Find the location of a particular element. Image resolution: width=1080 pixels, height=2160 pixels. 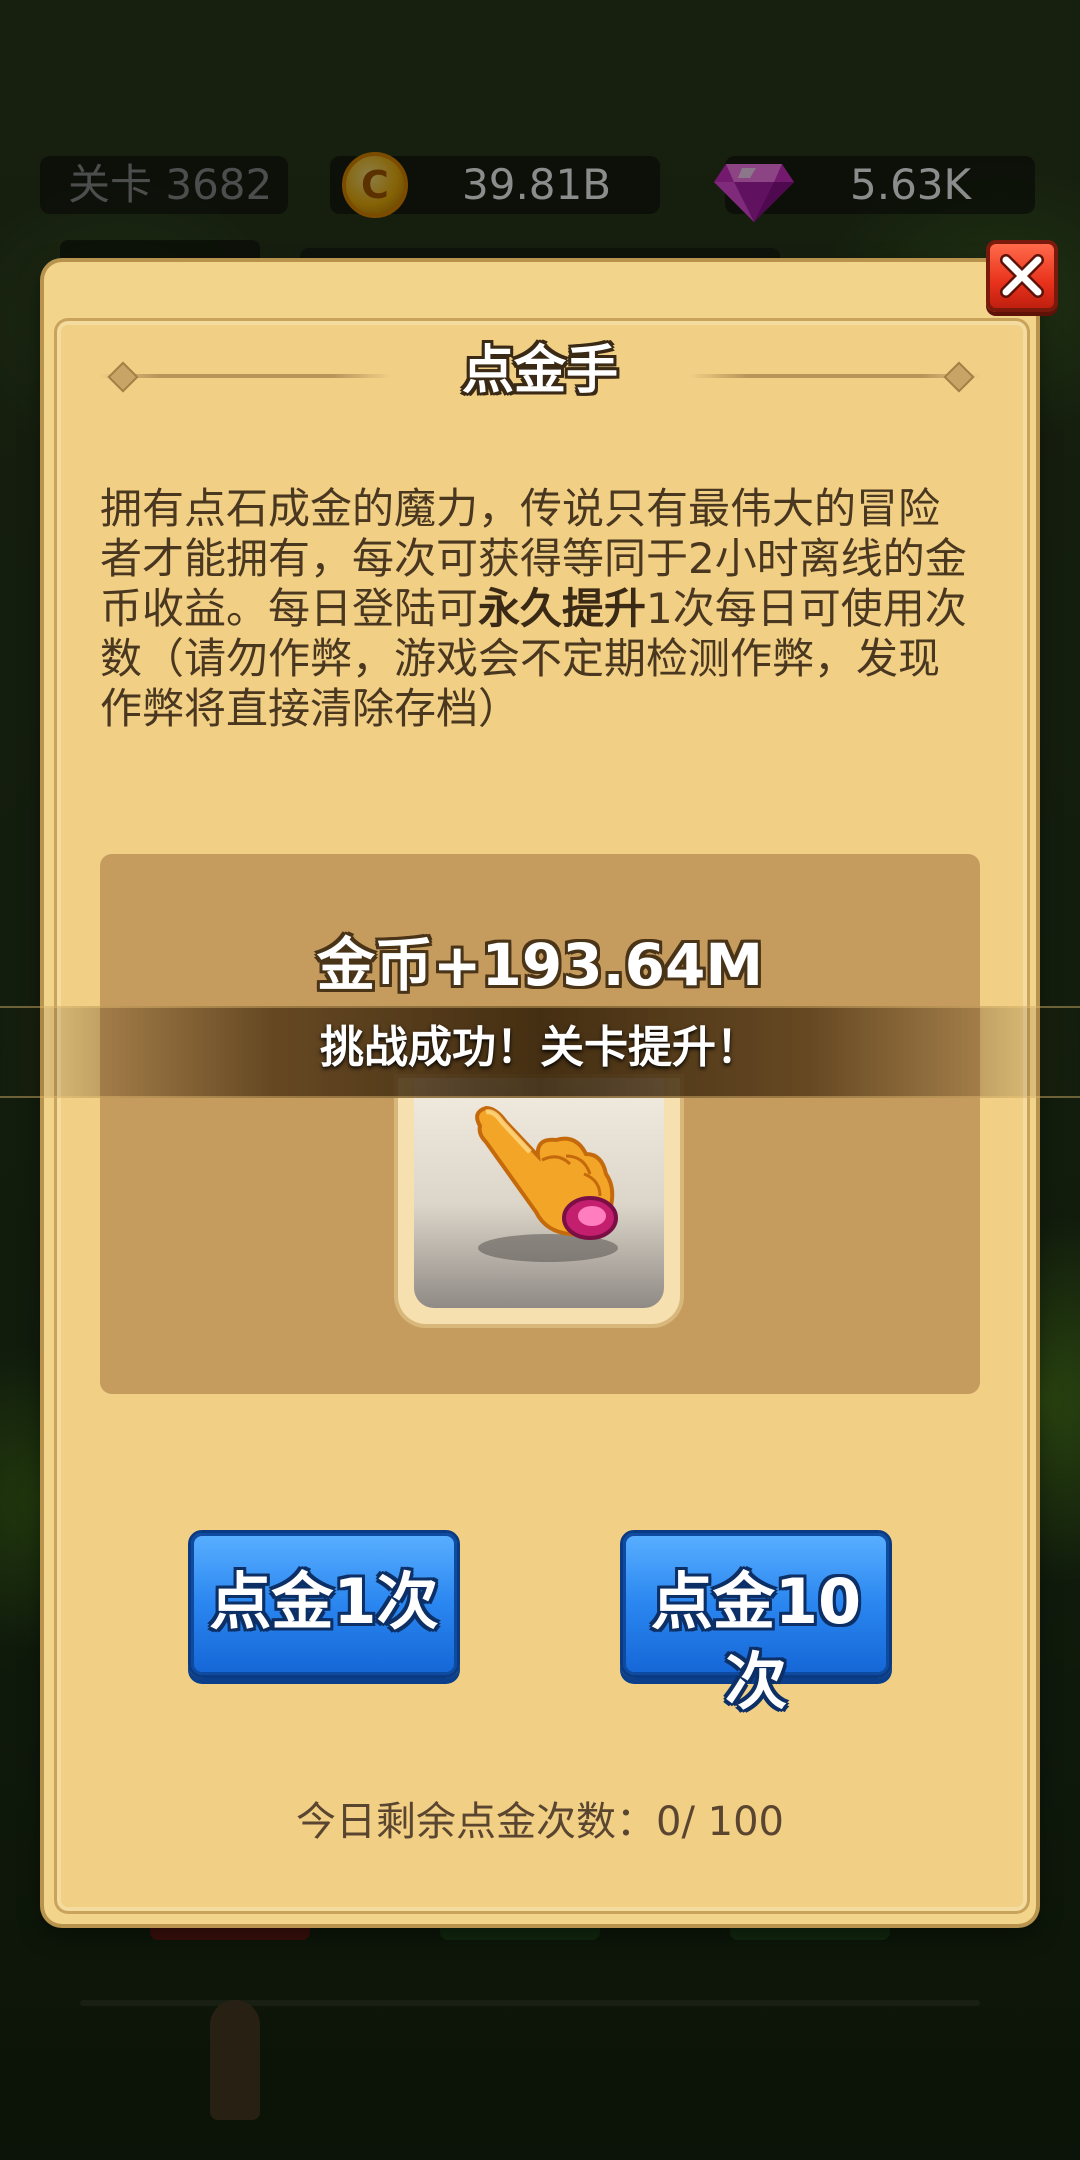

pointing-hand-icon is located at coordinates (546, 1183).